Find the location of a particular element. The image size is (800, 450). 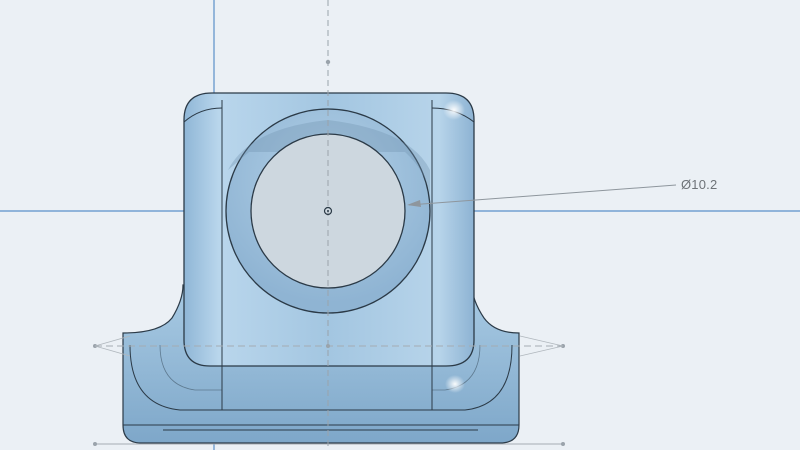

sketch-point-right-lower is located at coordinates (563, 444).